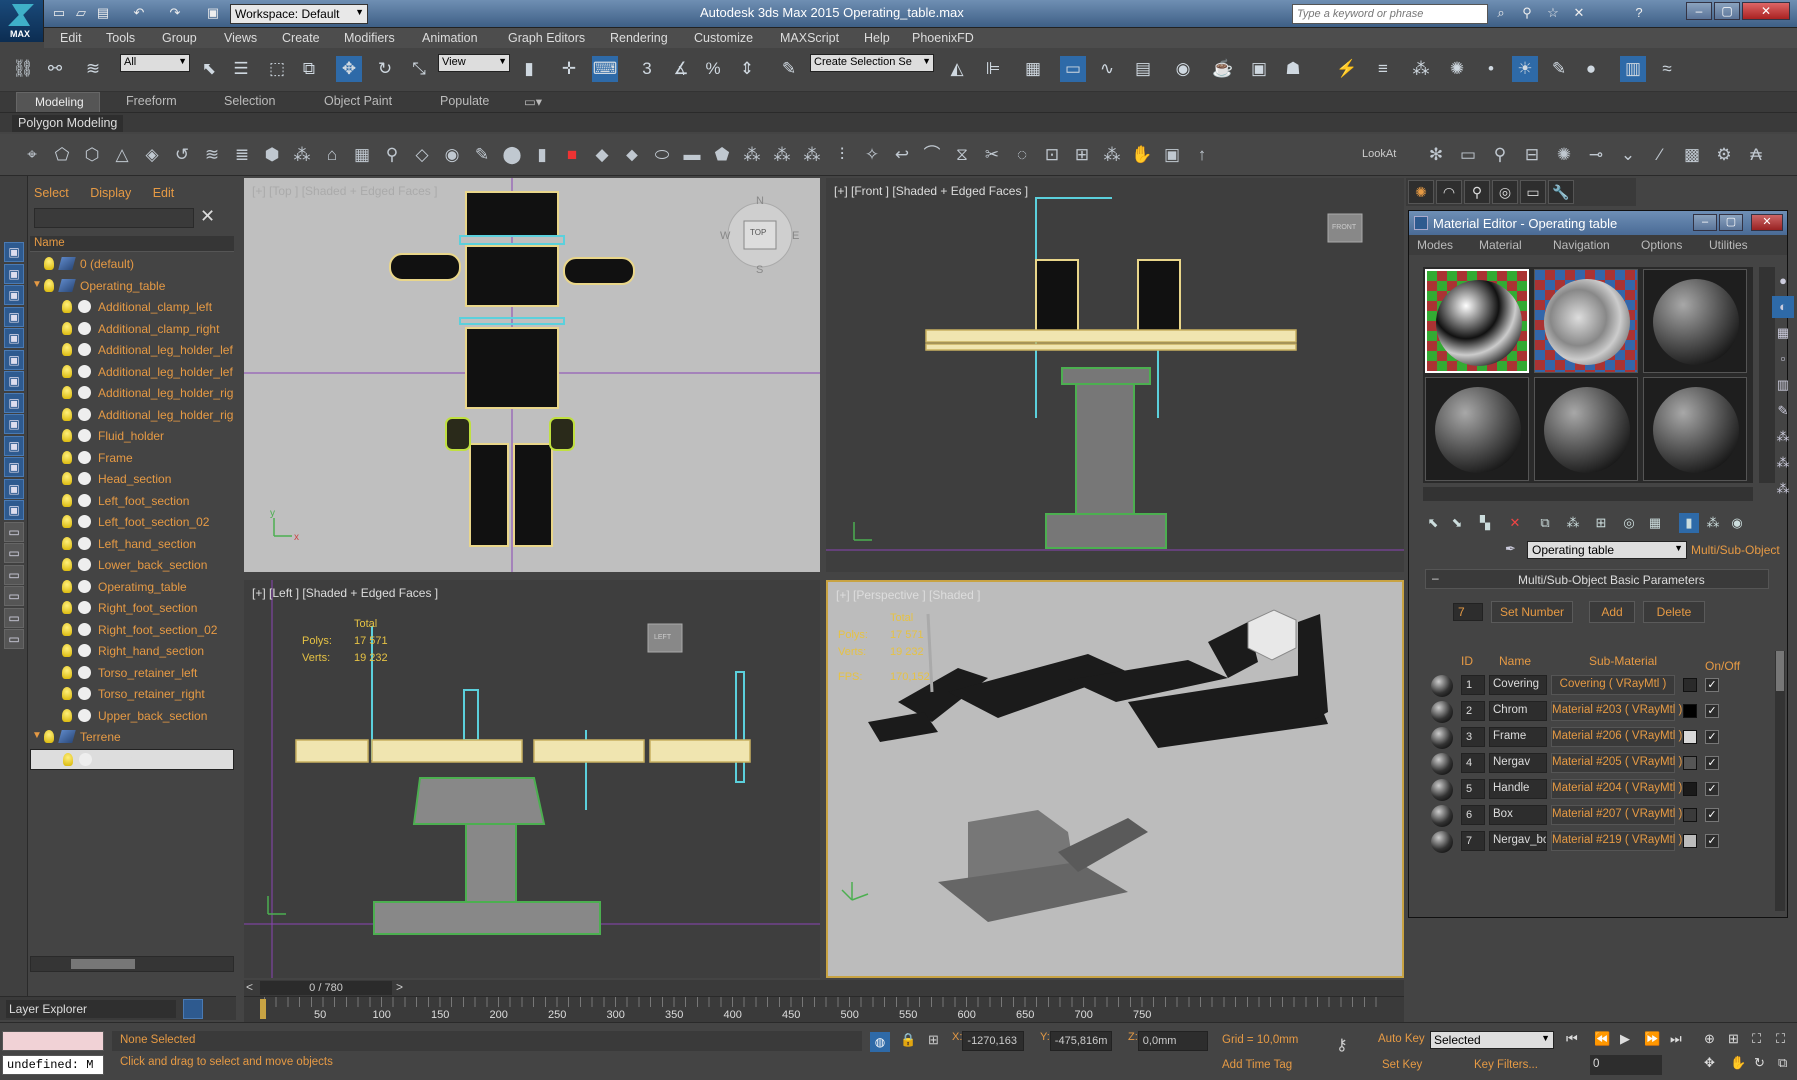 This screenshot has height=1080, width=1797. Describe the element at coordinates (1616, 737) in the screenshot. I see `submaterial-button: Material #206 ( VRayMtl )` at that location.